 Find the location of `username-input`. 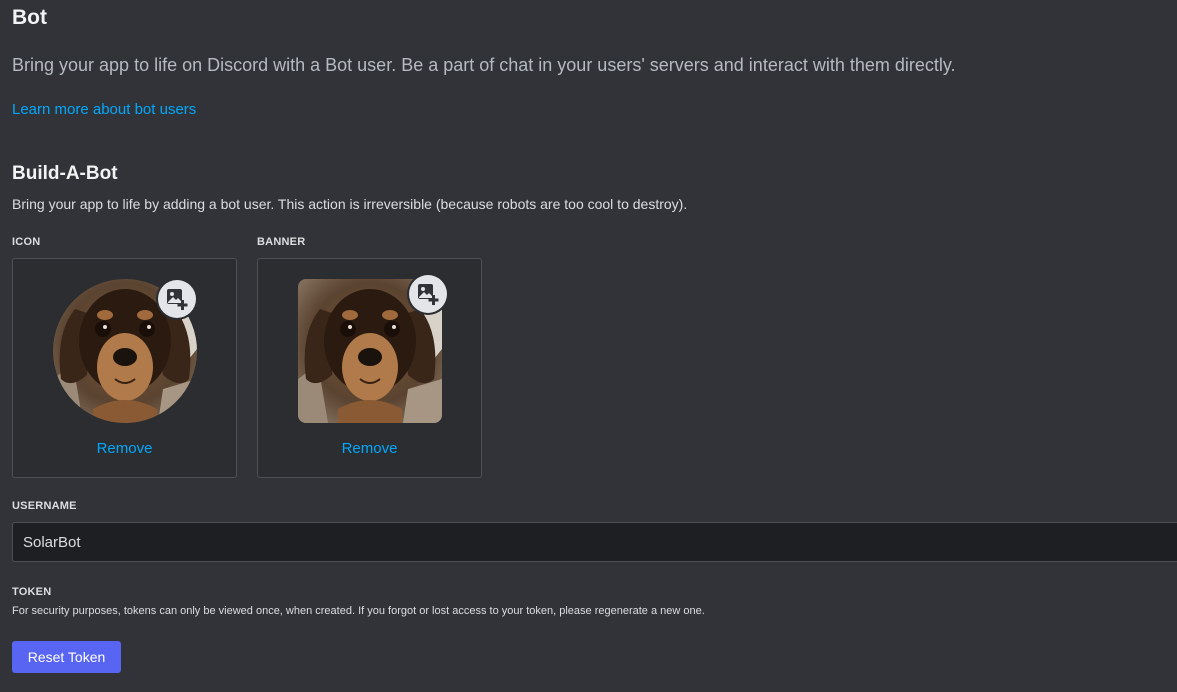

username-input is located at coordinates (594, 542).